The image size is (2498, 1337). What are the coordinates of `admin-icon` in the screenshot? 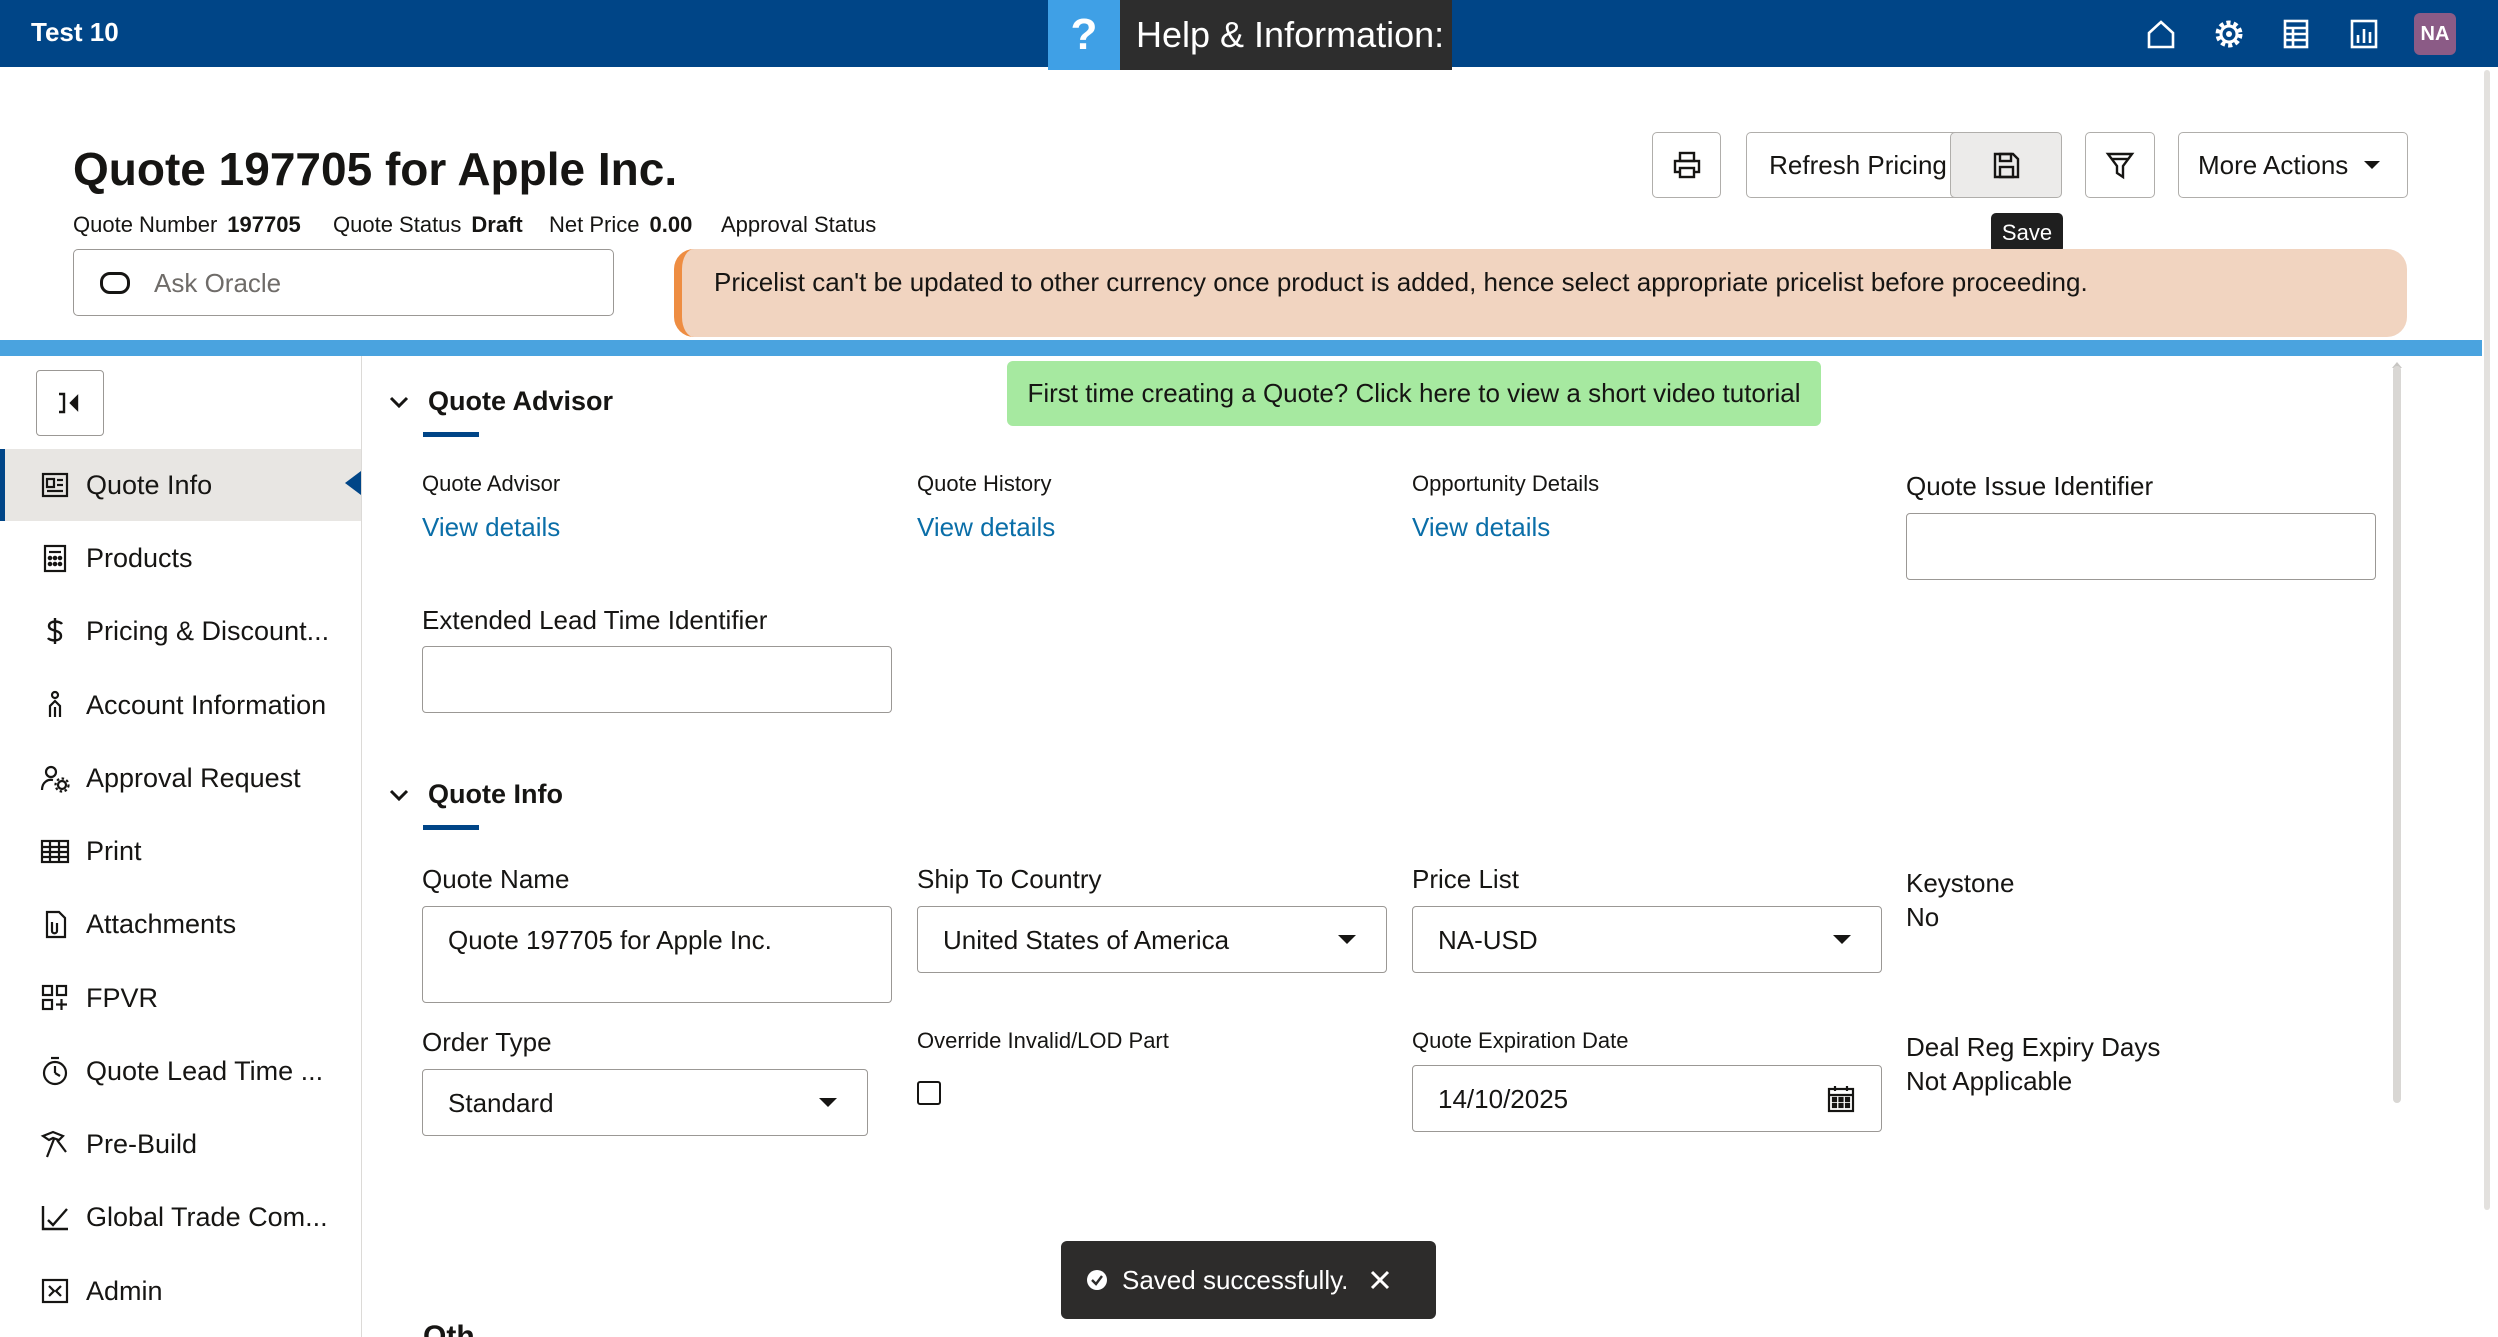 It's located at (55, 1291).